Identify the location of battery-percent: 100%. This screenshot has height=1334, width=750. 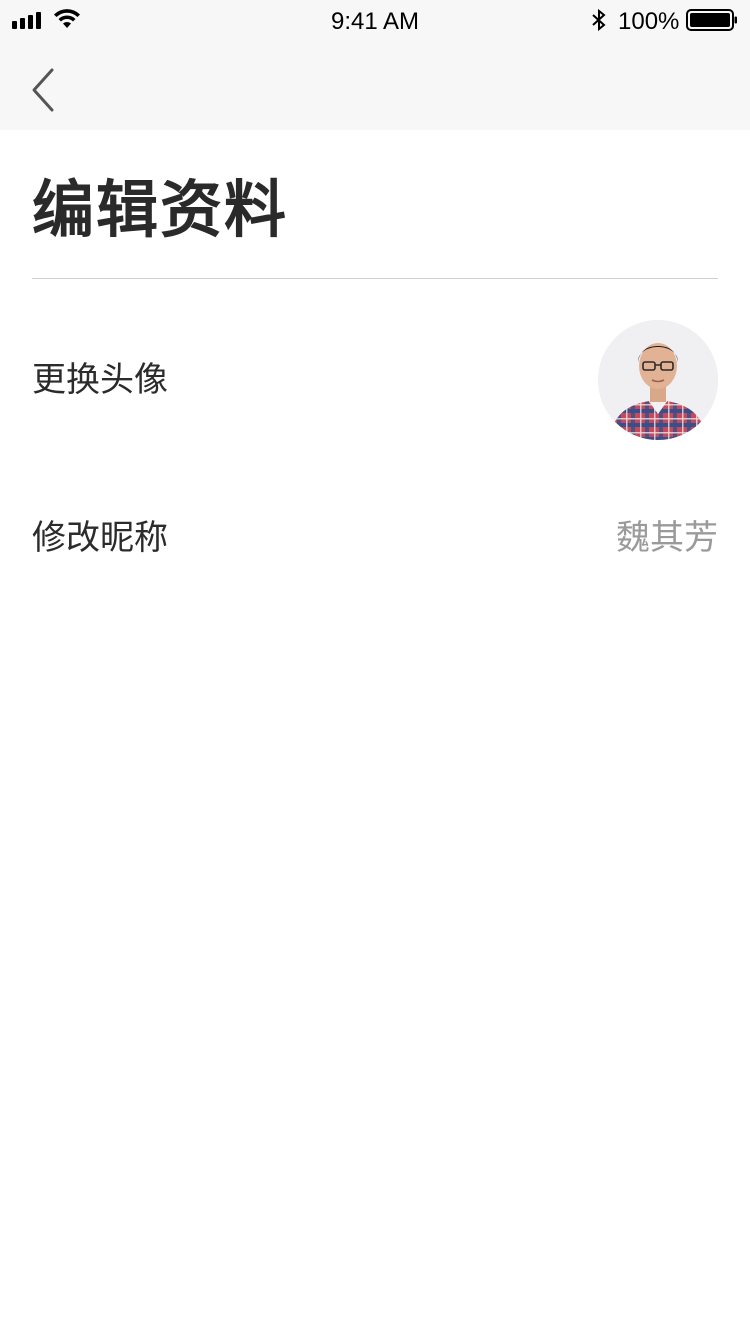
(649, 21).